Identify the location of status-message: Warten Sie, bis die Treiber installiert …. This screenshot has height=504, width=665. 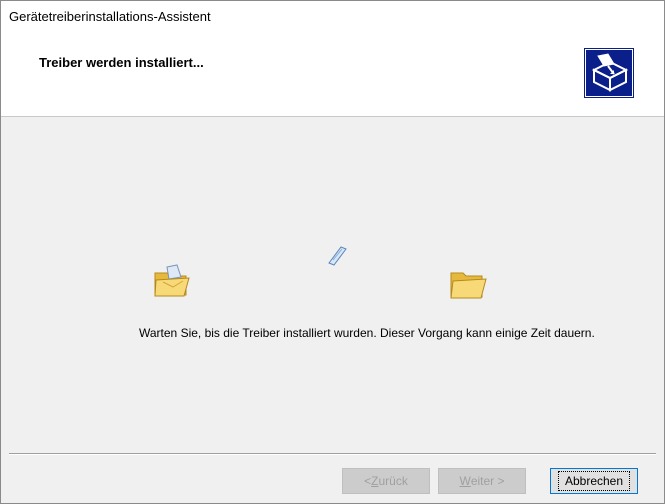
(367, 333).